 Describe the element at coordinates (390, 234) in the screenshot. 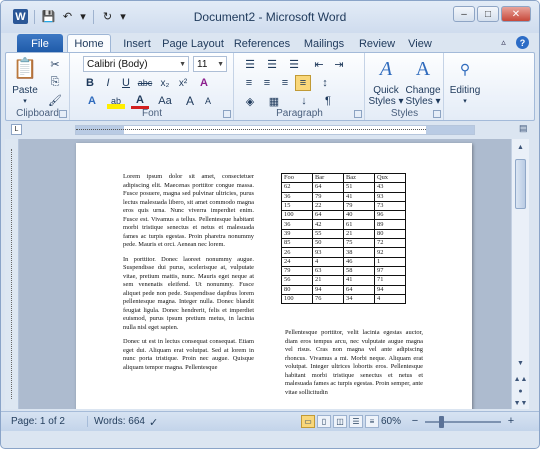

I see `table-cell: 80` at that location.